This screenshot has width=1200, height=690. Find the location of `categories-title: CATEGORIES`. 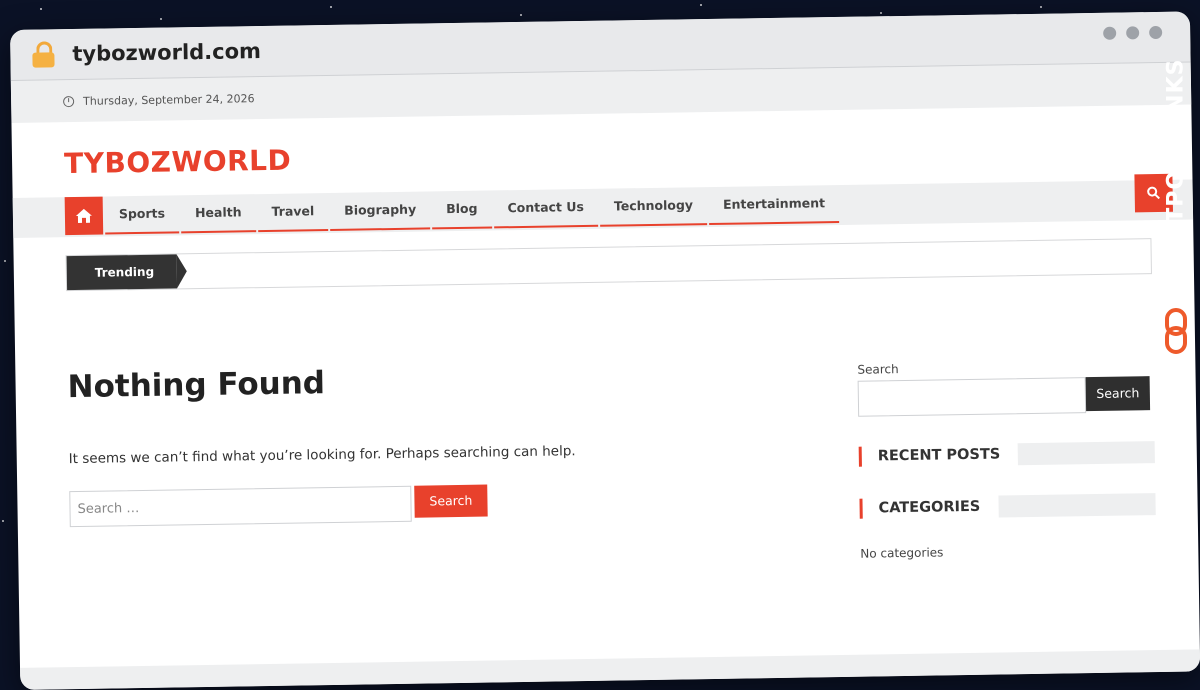

categories-title: CATEGORIES is located at coordinates (929, 507).